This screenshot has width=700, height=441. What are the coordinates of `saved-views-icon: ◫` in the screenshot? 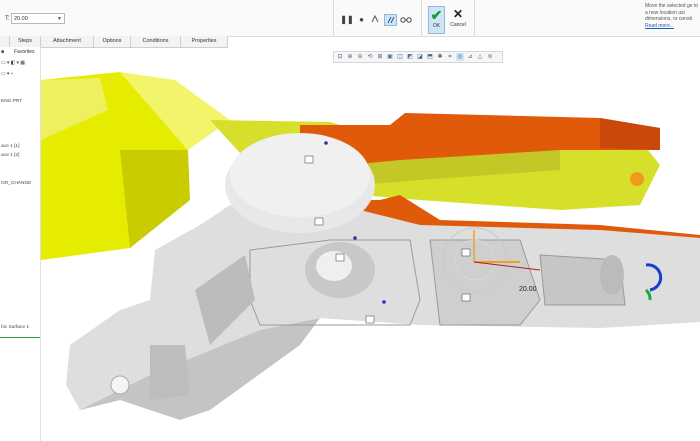 It's located at (400, 57).